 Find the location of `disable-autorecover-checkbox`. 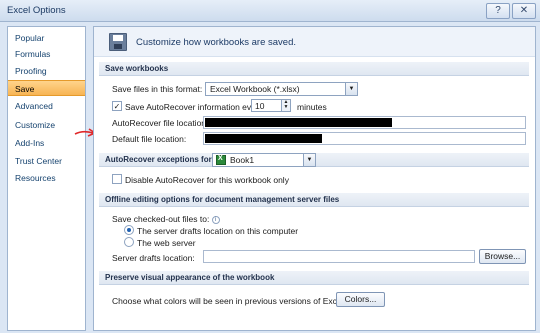

disable-autorecover-checkbox is located at coordinates (117, 179).